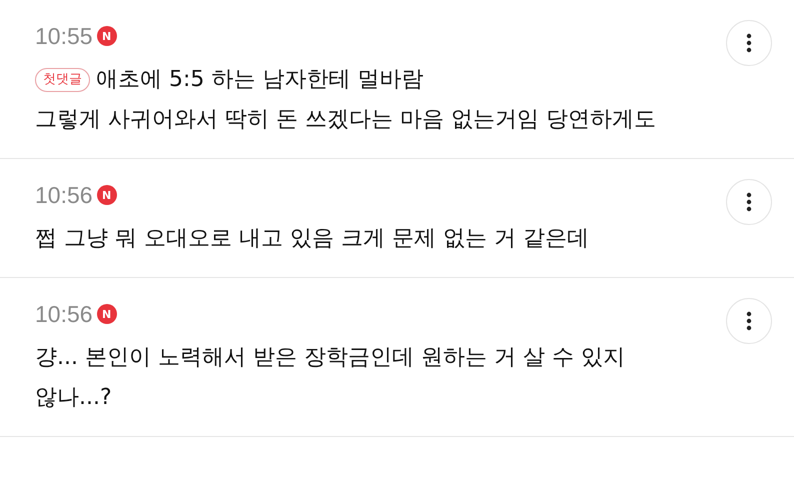 Image resolution: width=794 pixels, height=482 pixels. I want to click on comment-text: 애초에 5:5 하는 남자한테 멀바람, so click(260, 80).